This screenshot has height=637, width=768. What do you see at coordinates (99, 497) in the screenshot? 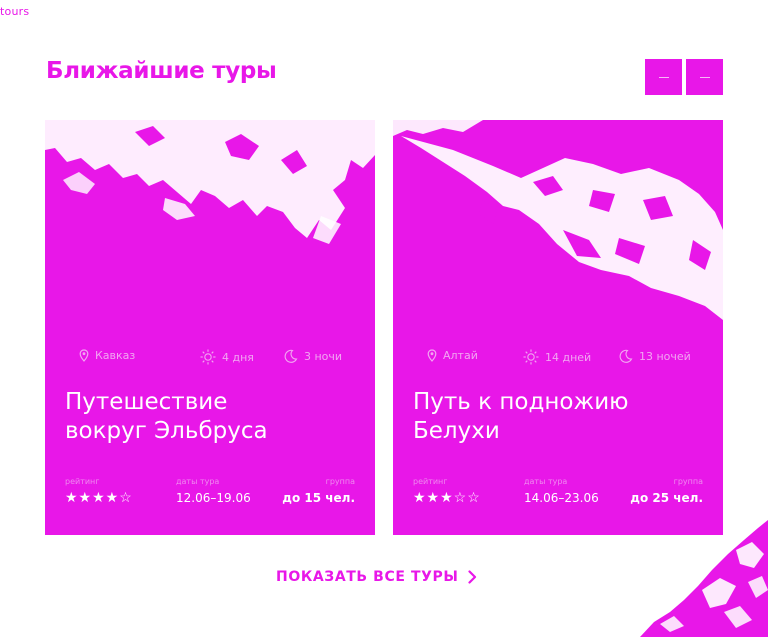
I see `rating-stars: ★★★★☆` at bounding box center [99, 497].